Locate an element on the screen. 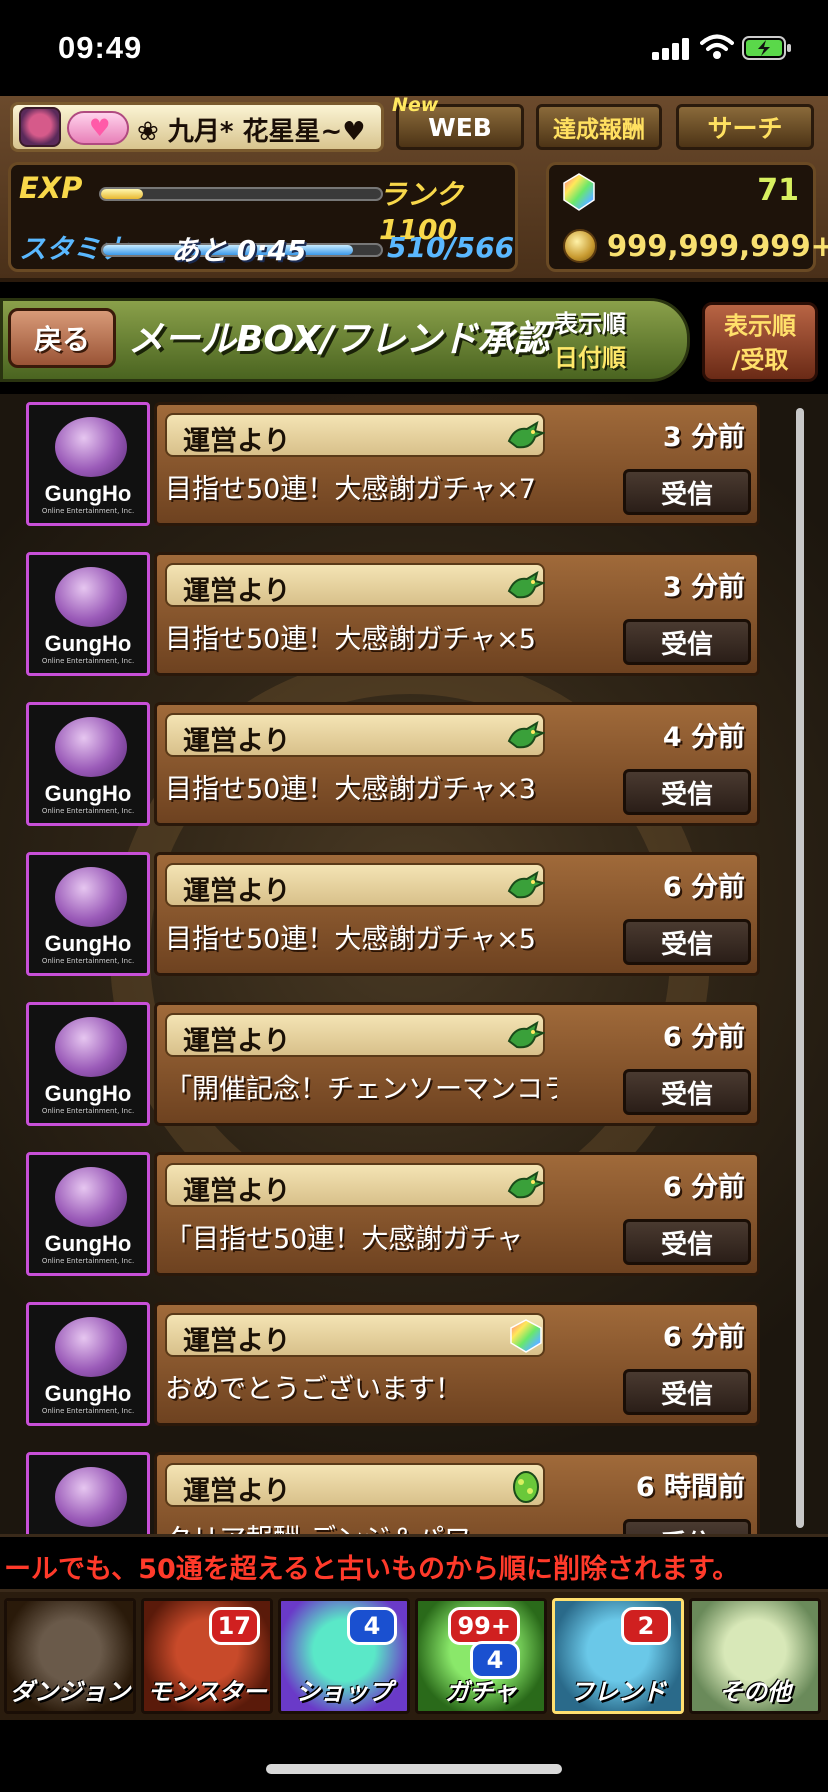 This screenshot has height=1792, width=828. home-indicator is located at coordinates (414, 1769).